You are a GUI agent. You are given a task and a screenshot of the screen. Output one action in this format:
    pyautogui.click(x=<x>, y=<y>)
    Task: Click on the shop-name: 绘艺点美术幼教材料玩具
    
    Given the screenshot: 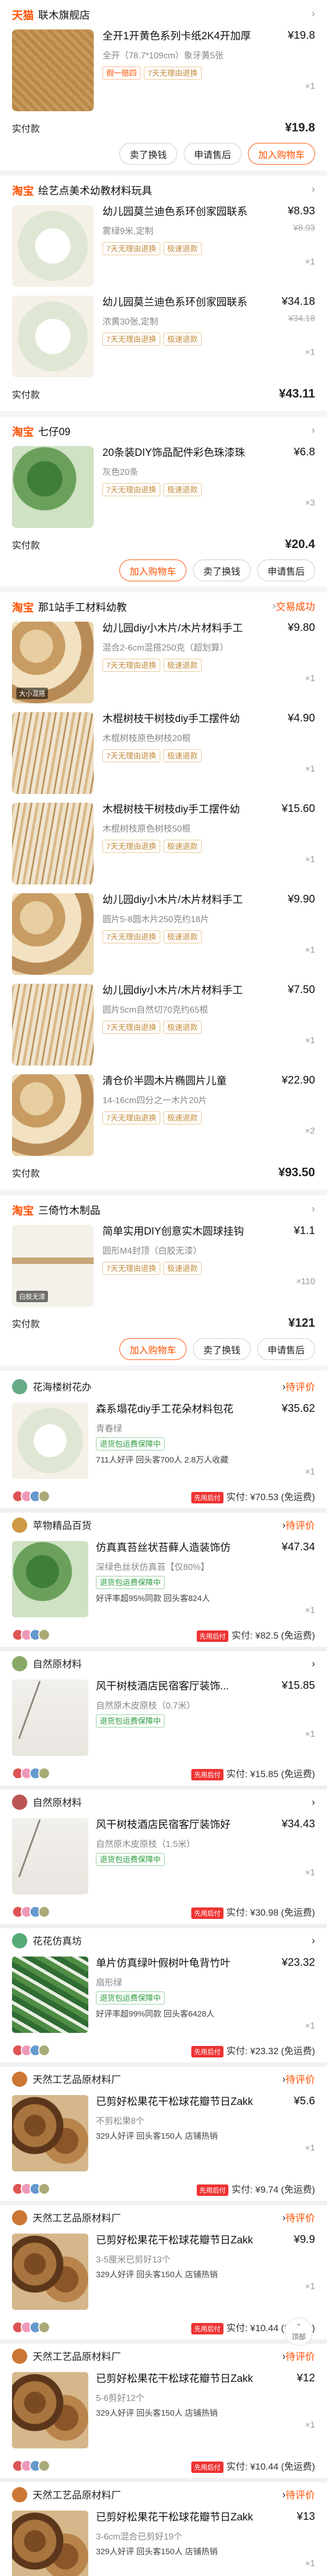 What is the action you would take?
    pyautogui.click(x=173, y=190)
    